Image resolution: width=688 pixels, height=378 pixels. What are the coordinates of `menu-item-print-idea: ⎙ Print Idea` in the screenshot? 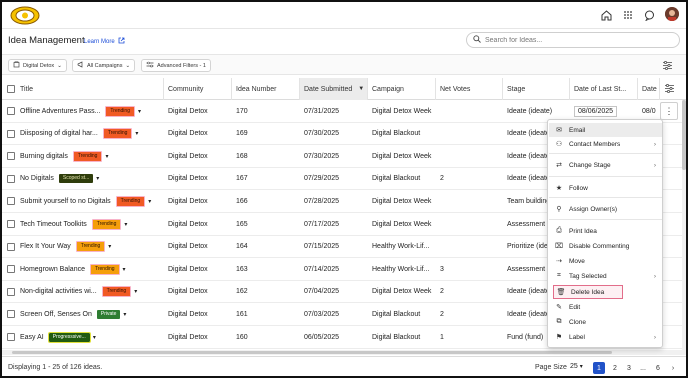 It's located at (605, 231).